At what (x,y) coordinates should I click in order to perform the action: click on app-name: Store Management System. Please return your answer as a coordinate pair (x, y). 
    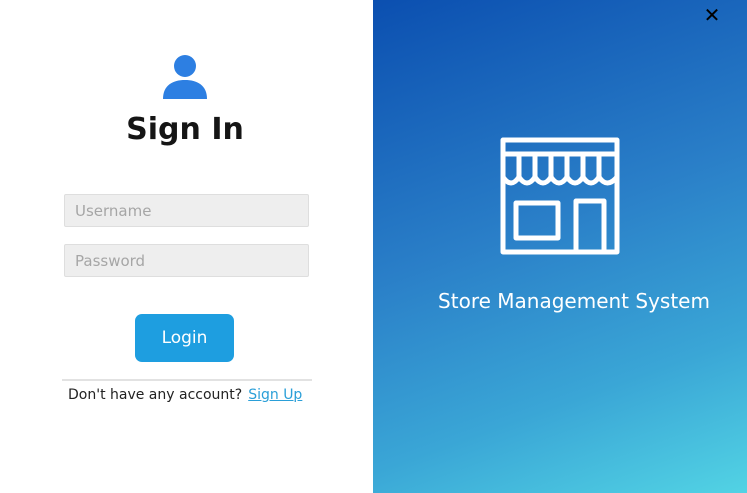
    Looking at the image, I should click on (574, 301).